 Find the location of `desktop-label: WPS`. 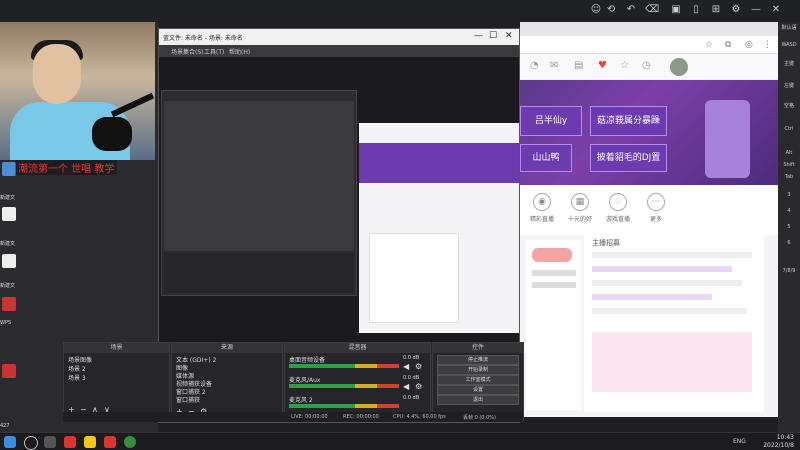

desktop-label: WPS is located at coordinates (6, 323).